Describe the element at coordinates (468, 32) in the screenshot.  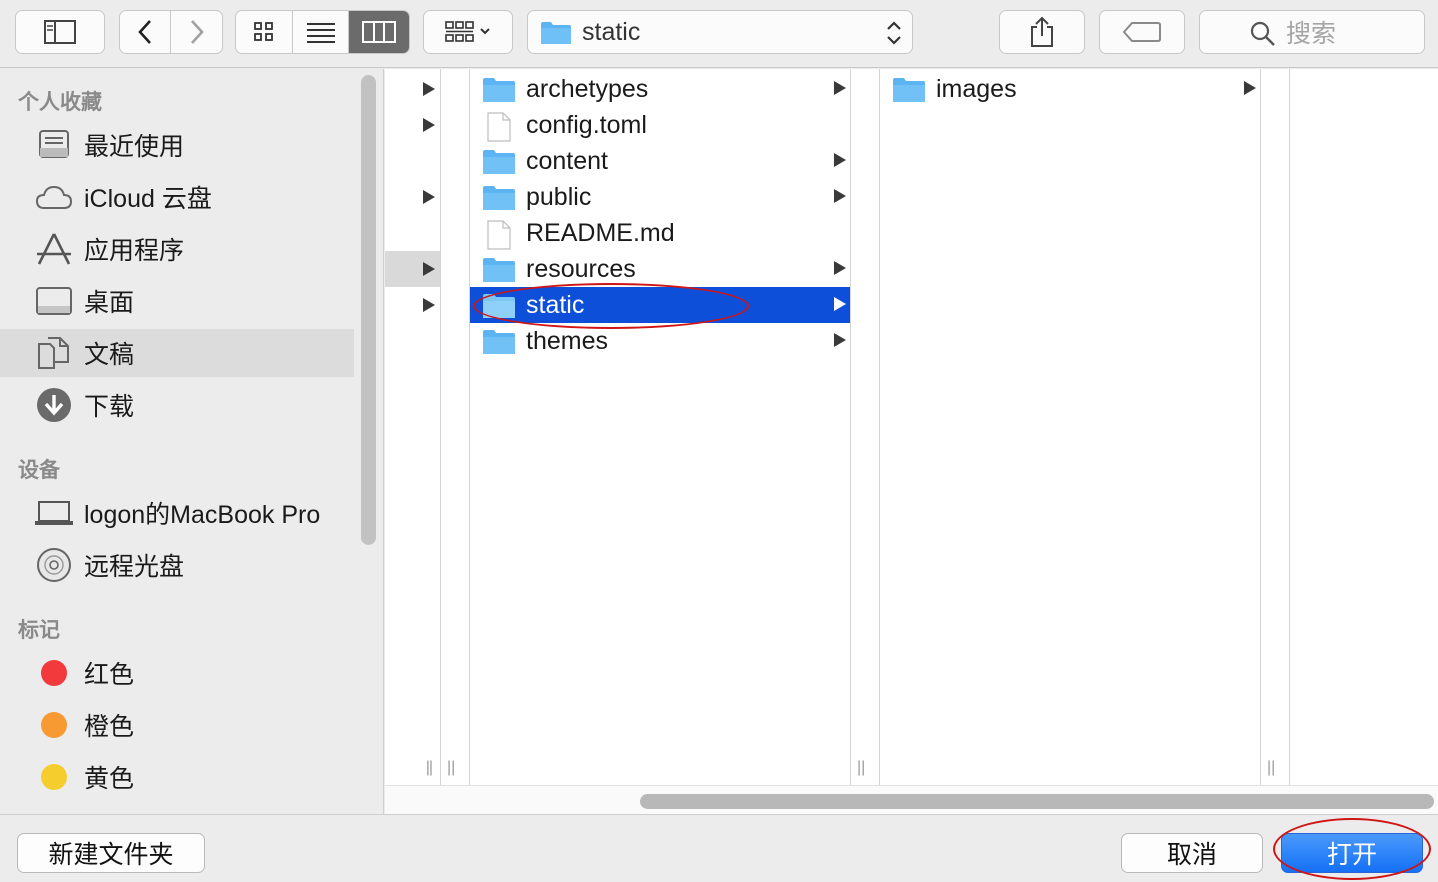
I see `group-by-button` at that location.